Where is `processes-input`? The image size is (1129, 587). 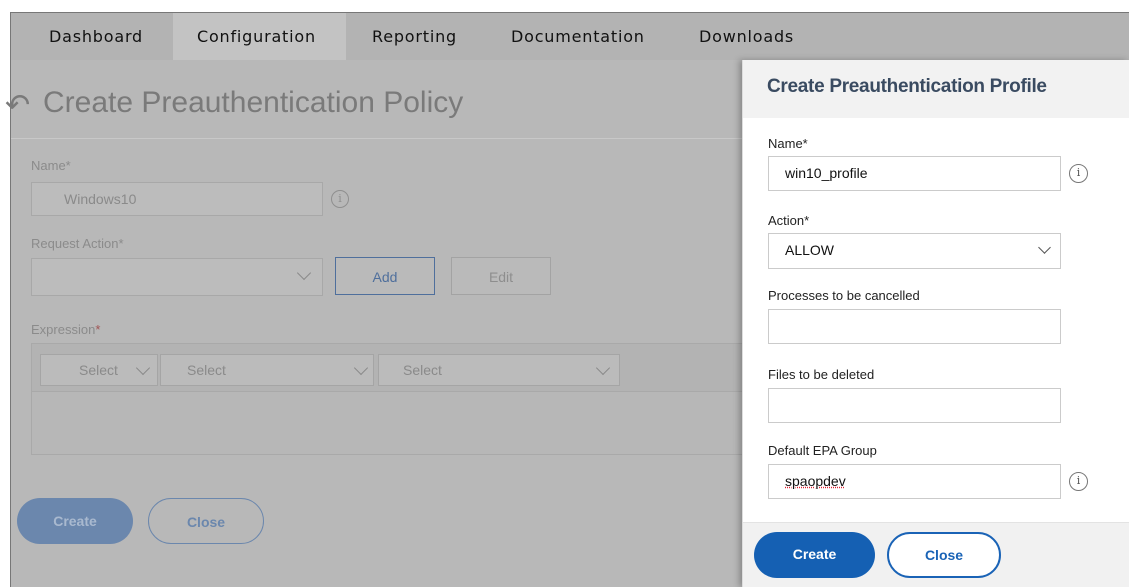 processes-input is located at coordinates (914, 326).